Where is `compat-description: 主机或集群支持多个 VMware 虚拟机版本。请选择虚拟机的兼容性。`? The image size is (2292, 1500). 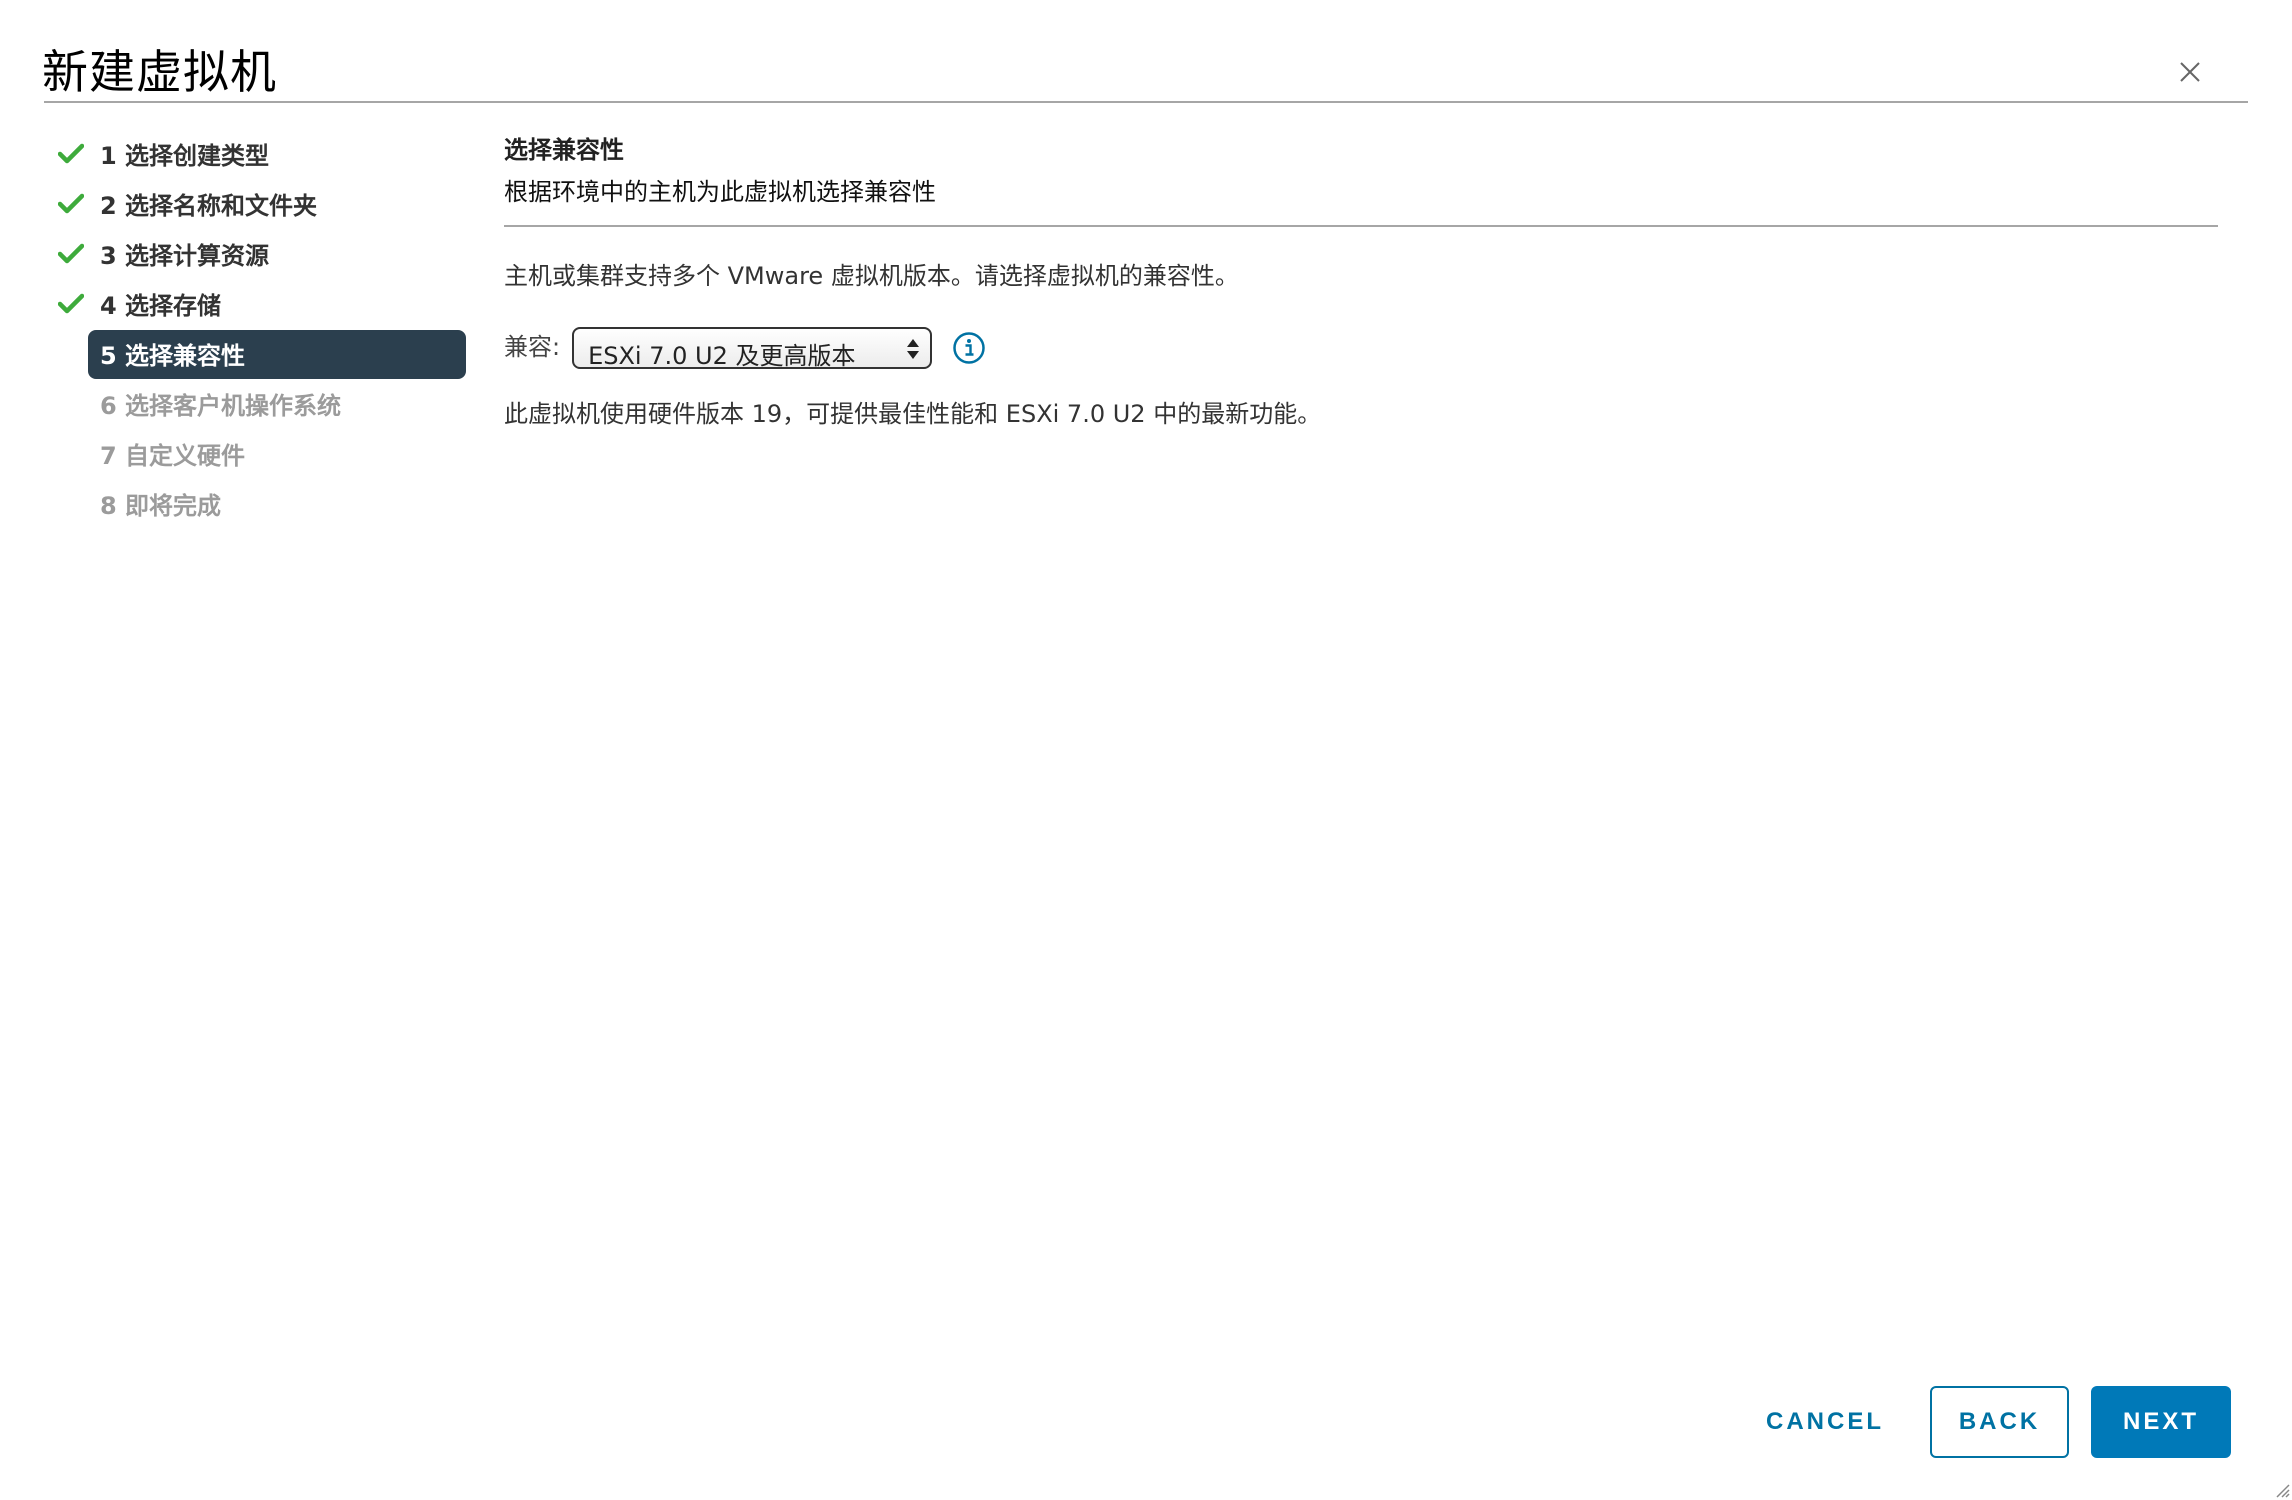 compat-description: 主机或集群支持多个 VMware 虚拟机版本。请选择虚拟机的兼容性。 is located at coordinates (871, 276).